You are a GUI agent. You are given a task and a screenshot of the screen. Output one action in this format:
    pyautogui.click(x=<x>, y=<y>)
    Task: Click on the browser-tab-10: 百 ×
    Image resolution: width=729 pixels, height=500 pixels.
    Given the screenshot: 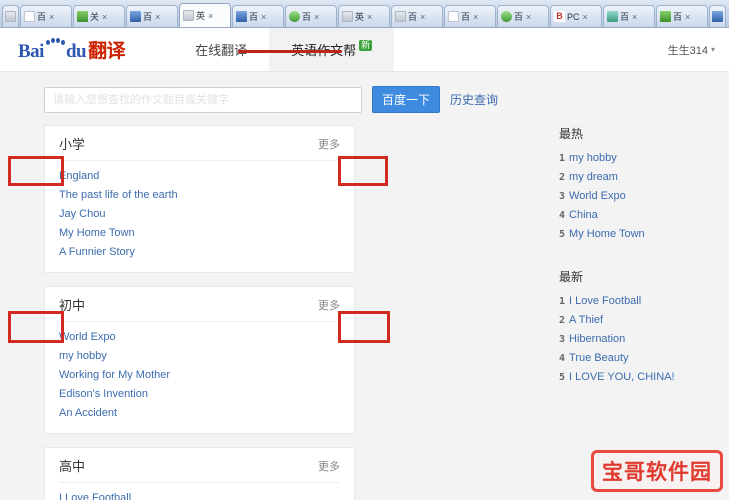 What is the action you would take?
    pyautogui.click(x=523, y=16)
    